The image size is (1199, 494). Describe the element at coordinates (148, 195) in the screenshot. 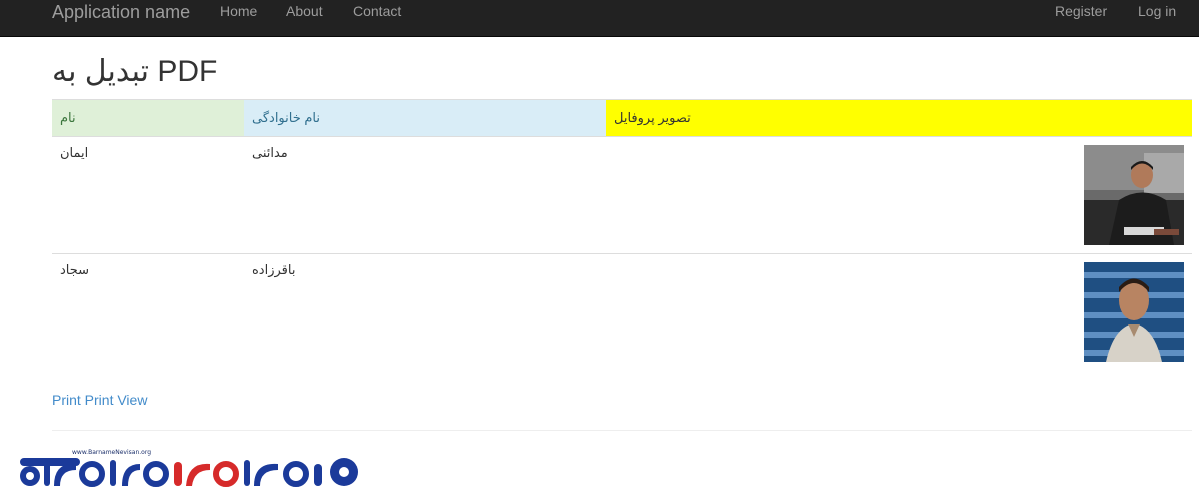

I see `cell-first-name: ایمان` at that location.